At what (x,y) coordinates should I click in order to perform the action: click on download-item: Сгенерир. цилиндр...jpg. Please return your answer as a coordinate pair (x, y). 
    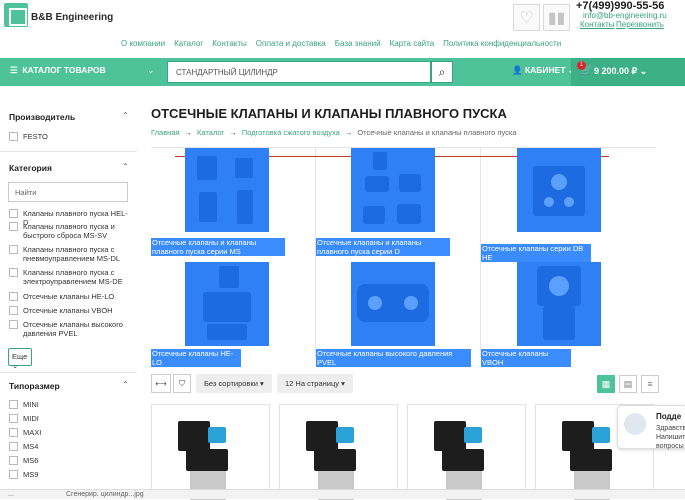
    Looking at the image, I should click on (105, 494).